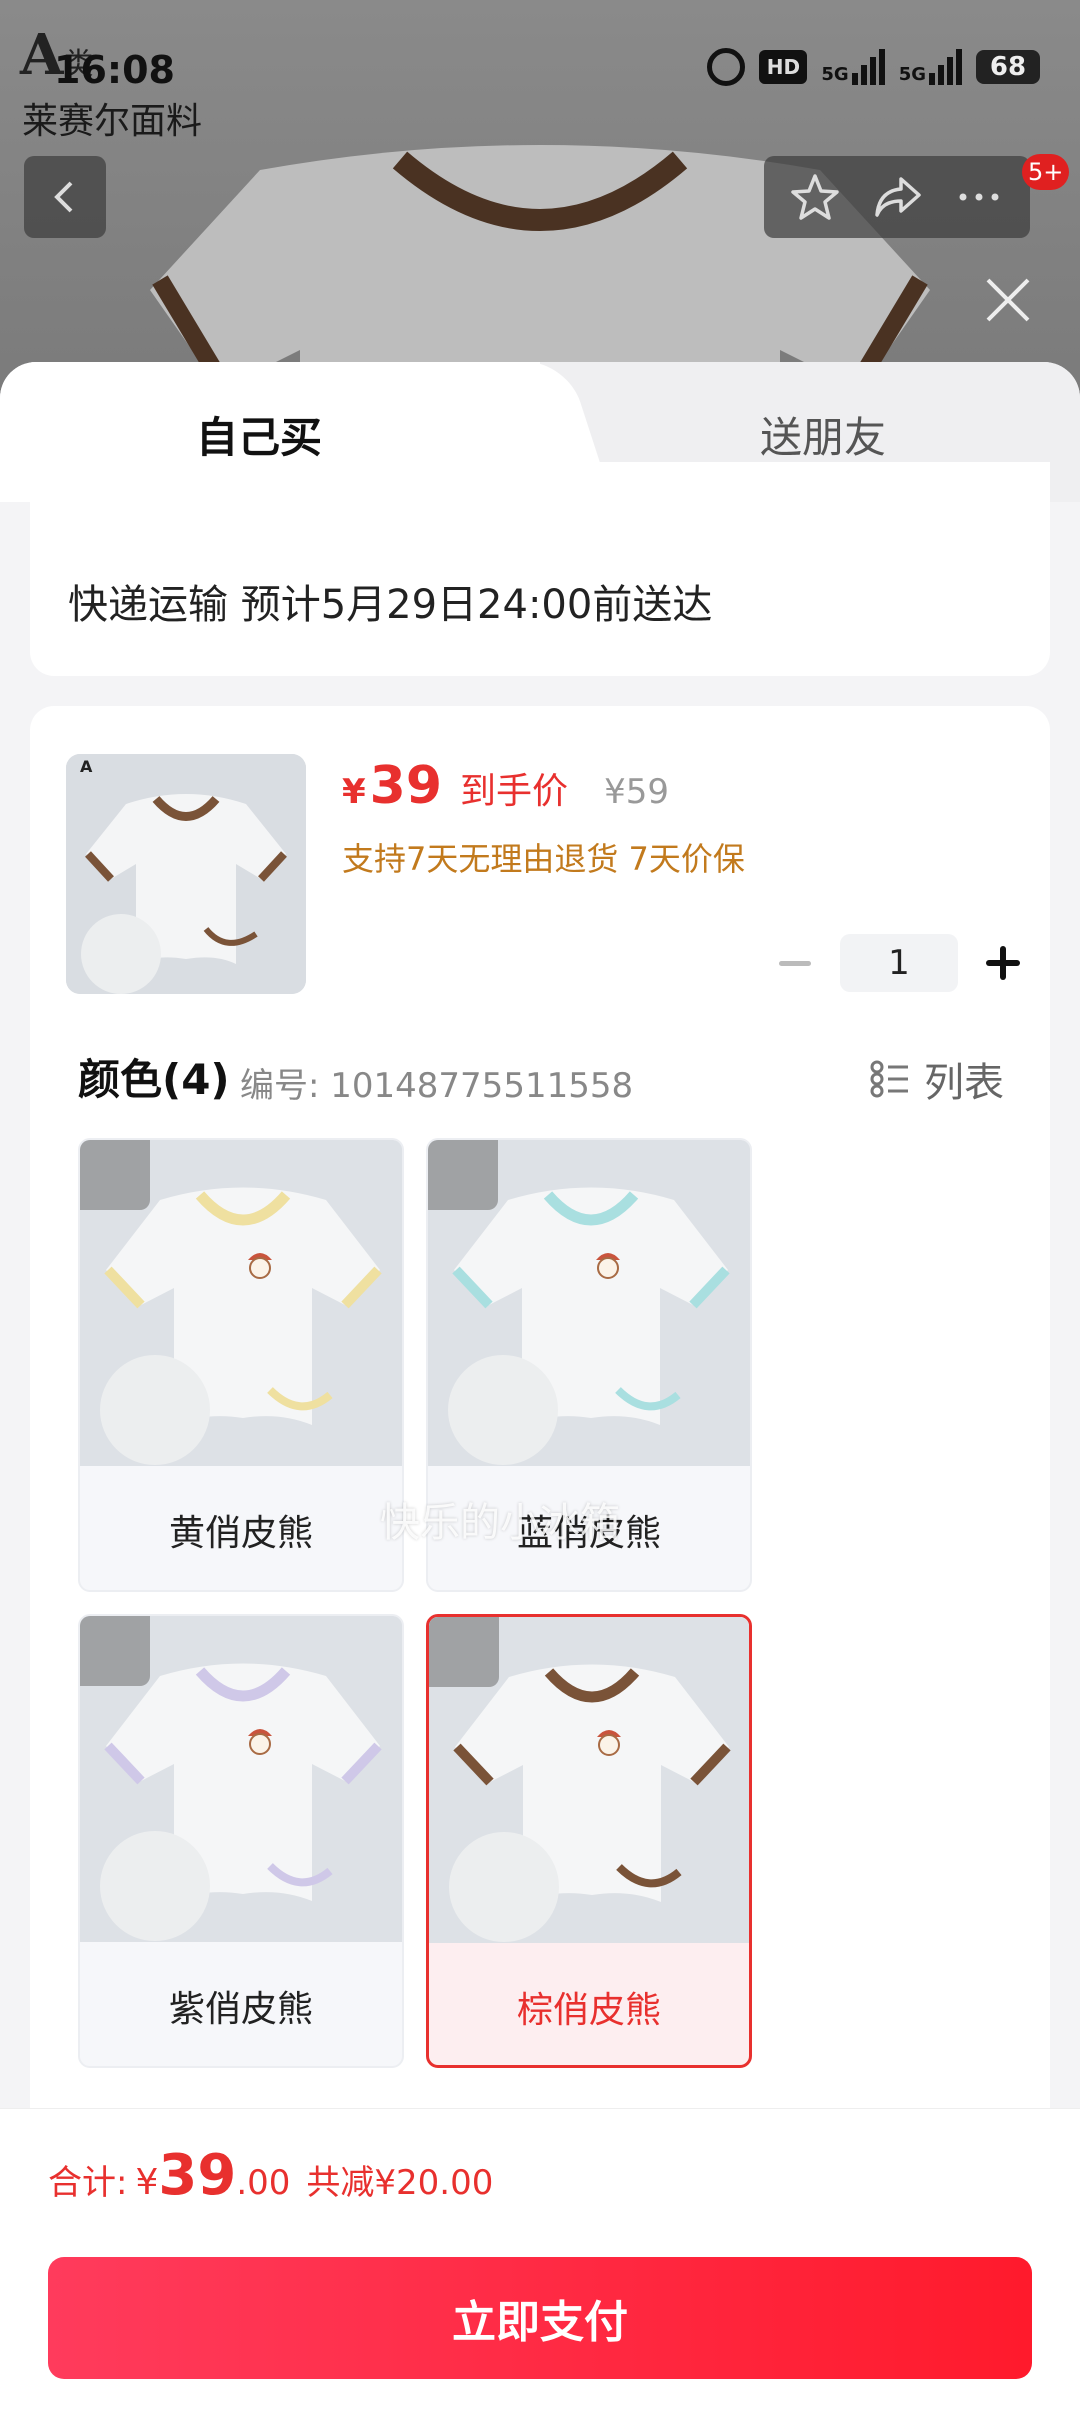 The height and width of the screenshot is (2412, 1080). Describe the element at coordinates (540, 71) in the screenshot. I see `status-bar: A类 16:08 莱赛尔面料 HD 5G 5G 68` at that location.